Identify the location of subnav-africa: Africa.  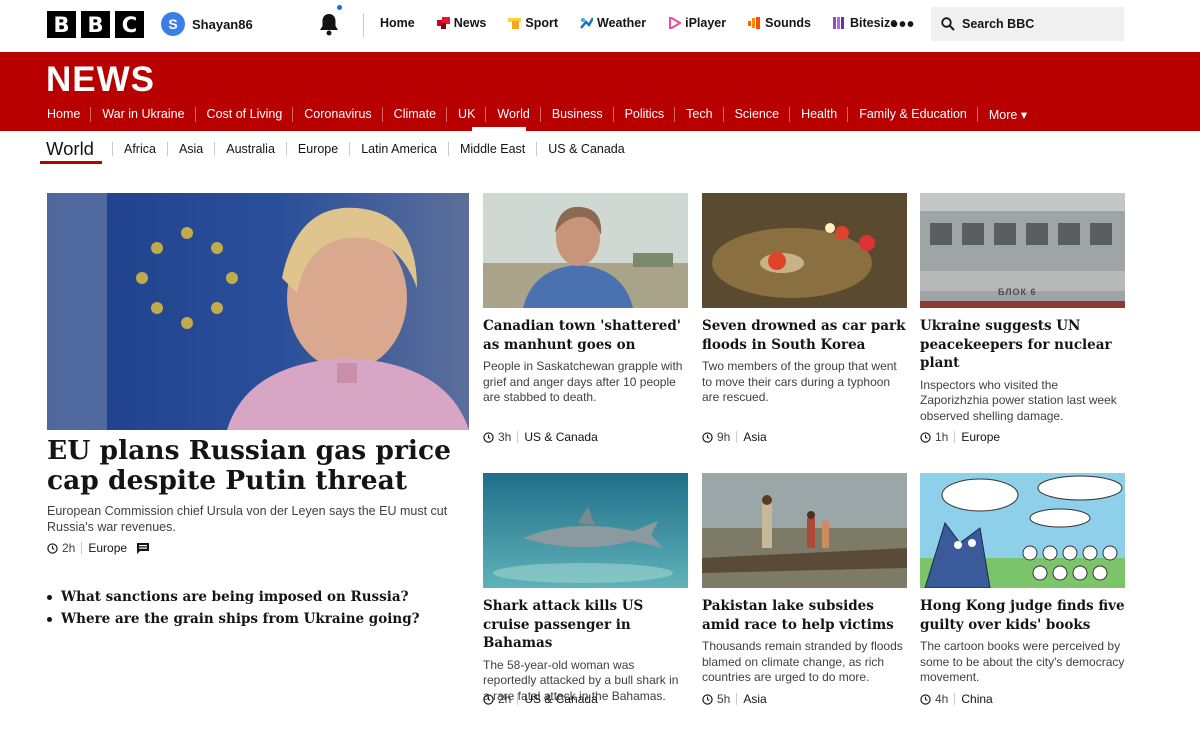
(139, 149).